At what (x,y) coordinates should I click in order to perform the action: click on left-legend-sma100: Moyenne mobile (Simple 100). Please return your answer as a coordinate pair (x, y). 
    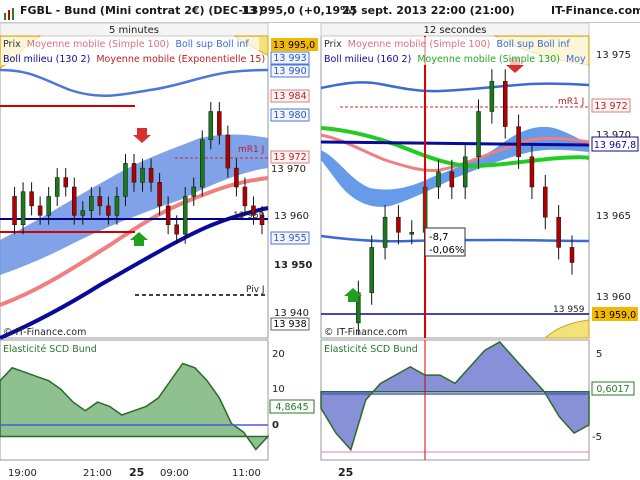
    Looking at the image, I should click on (98, 44).